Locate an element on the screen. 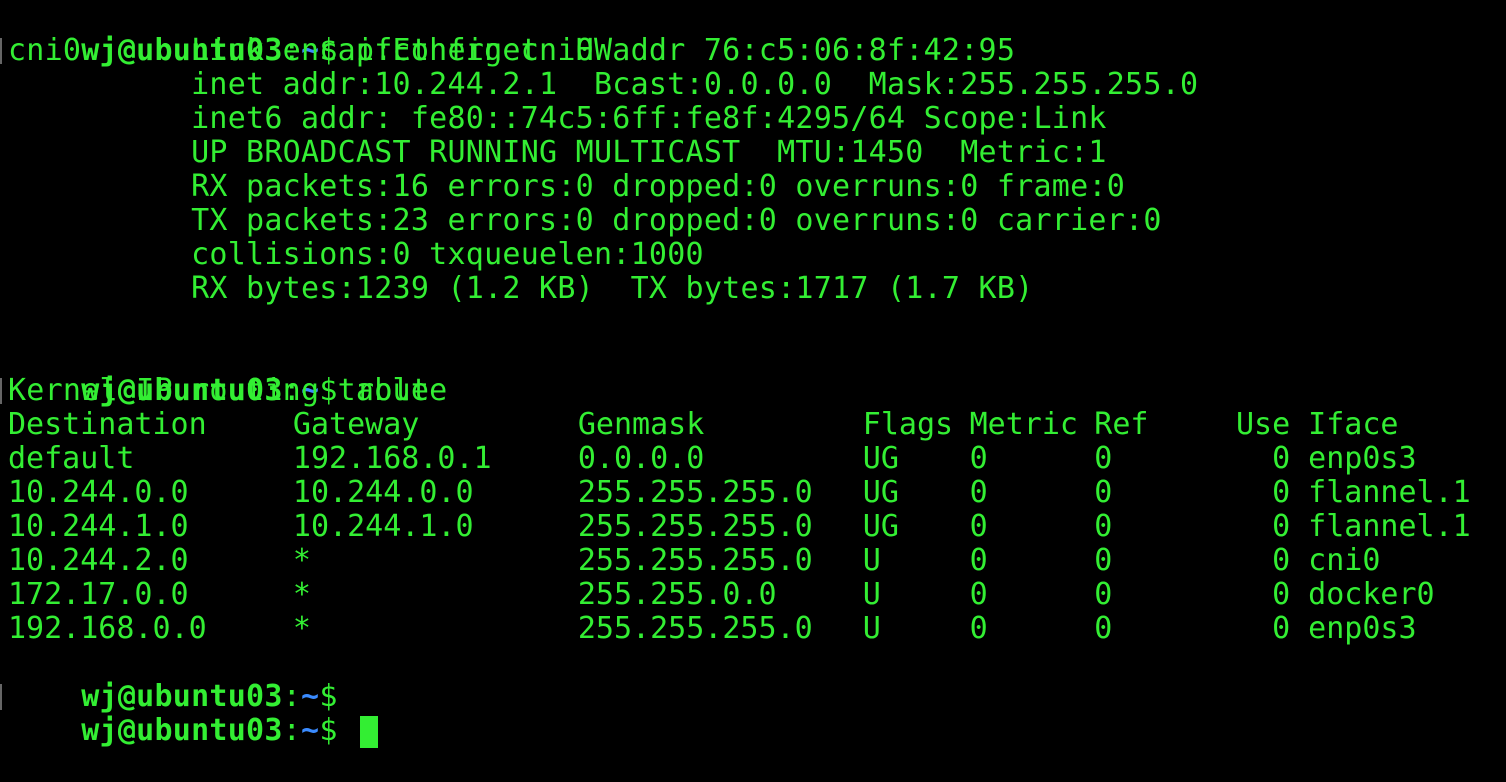 The height and width of the screenshot is (782, 1506). cell-gateway: 192.168.0.1 is located at coordinates (392, 458).